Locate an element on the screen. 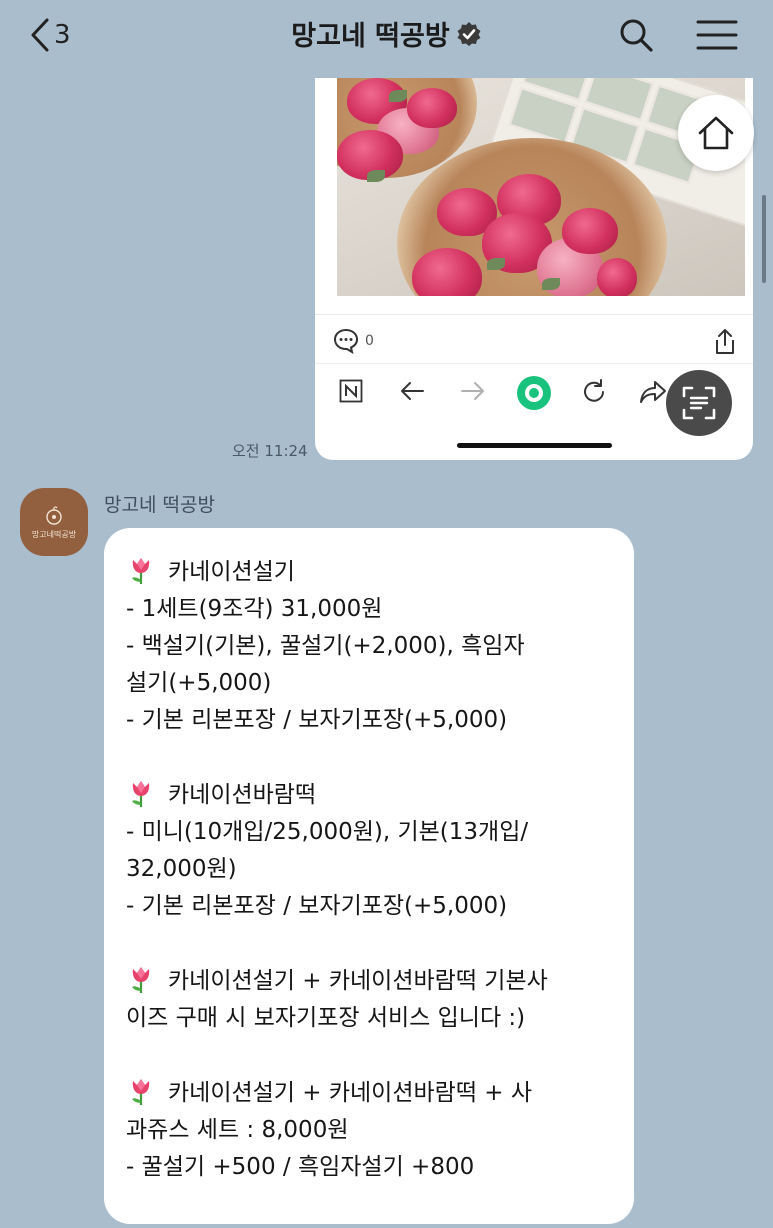 The image size is (773, 1228). verified-badge-icon is located at coordinates (469, 33).